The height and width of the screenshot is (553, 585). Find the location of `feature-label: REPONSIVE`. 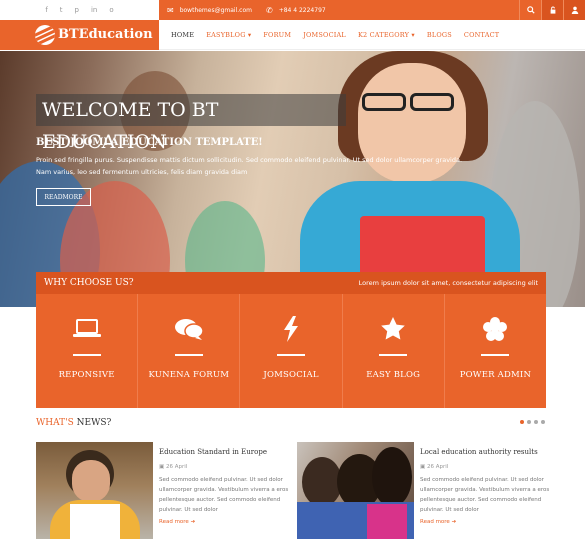

feature-label: REPONSIVE is located at coordinates (86, 375).